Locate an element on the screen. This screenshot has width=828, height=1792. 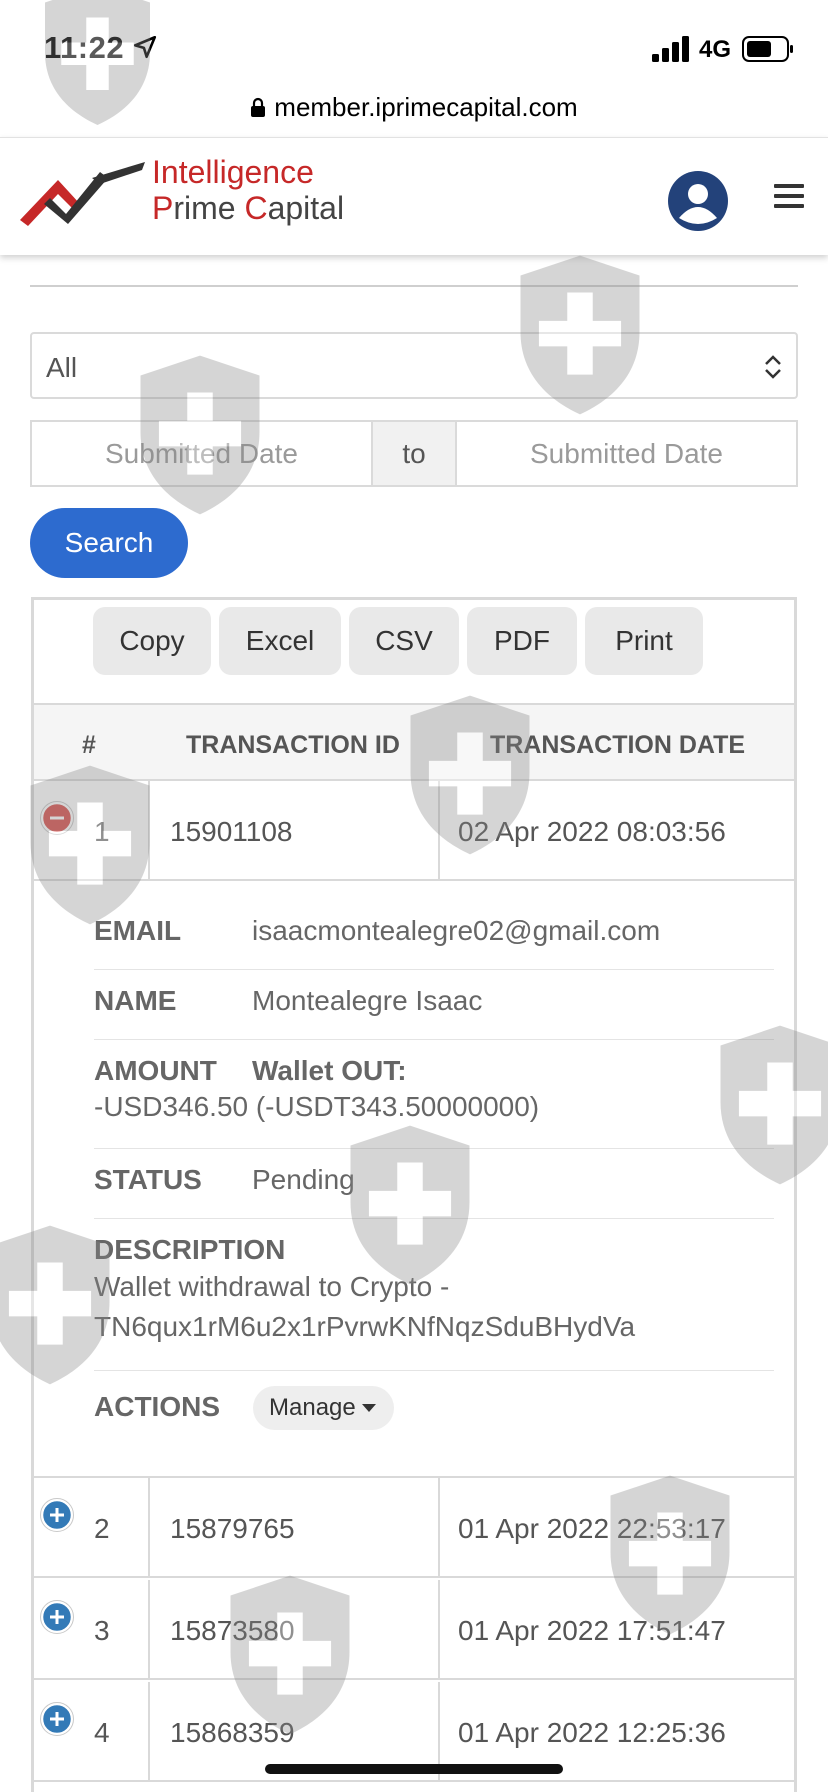
export-toolbar: Copy Excel CSV PDF Print is located at coordinates (414, 651).